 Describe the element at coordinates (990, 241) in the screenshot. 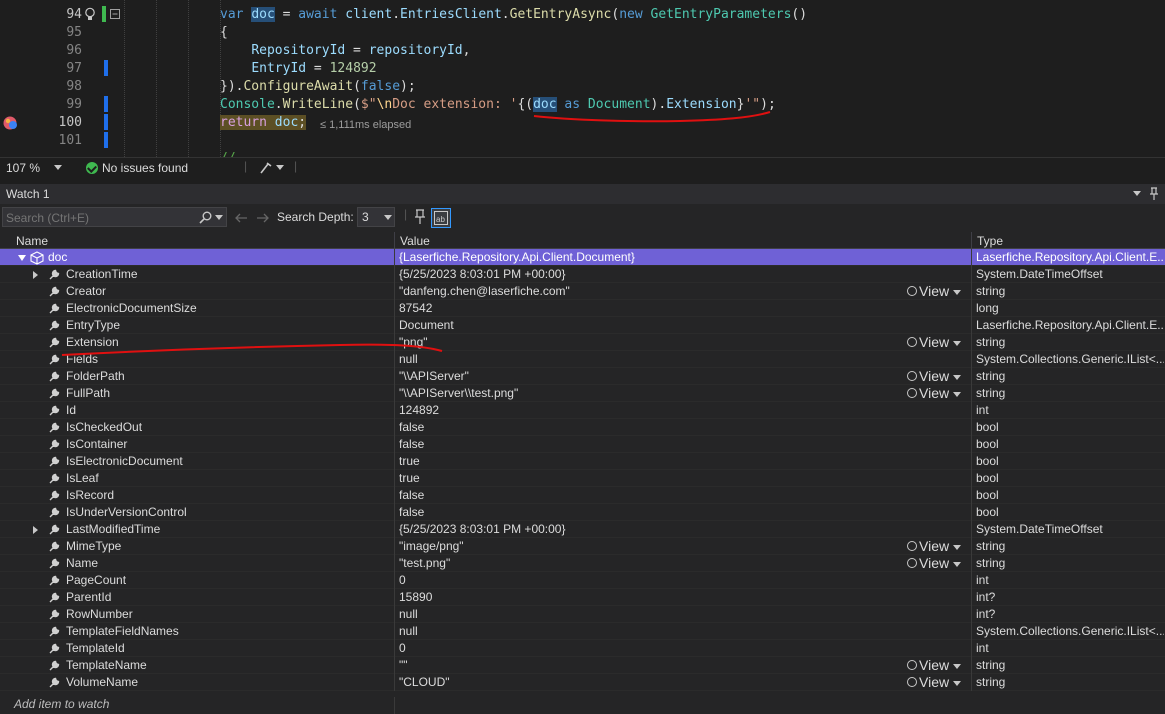

I see `column-type-header: Type` at that location.